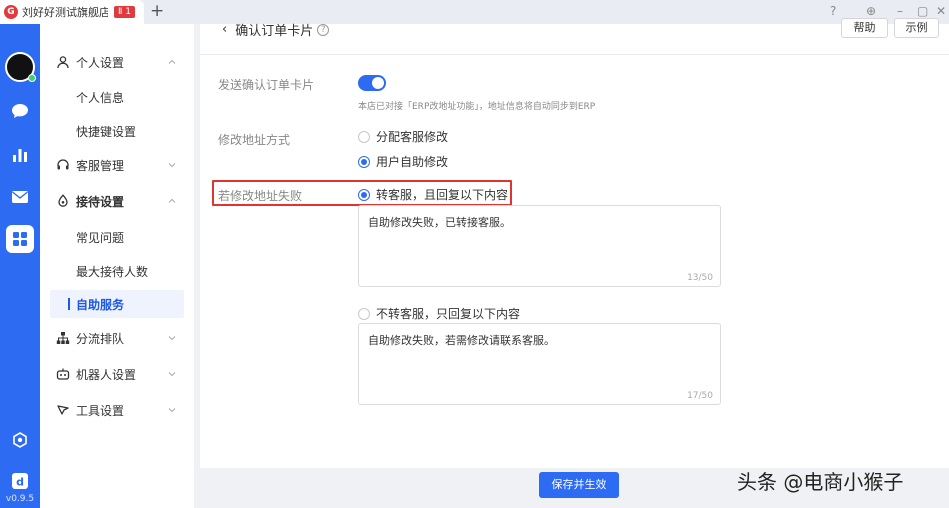  I want to click on version-label: v0.9.5, so click(20, 499).